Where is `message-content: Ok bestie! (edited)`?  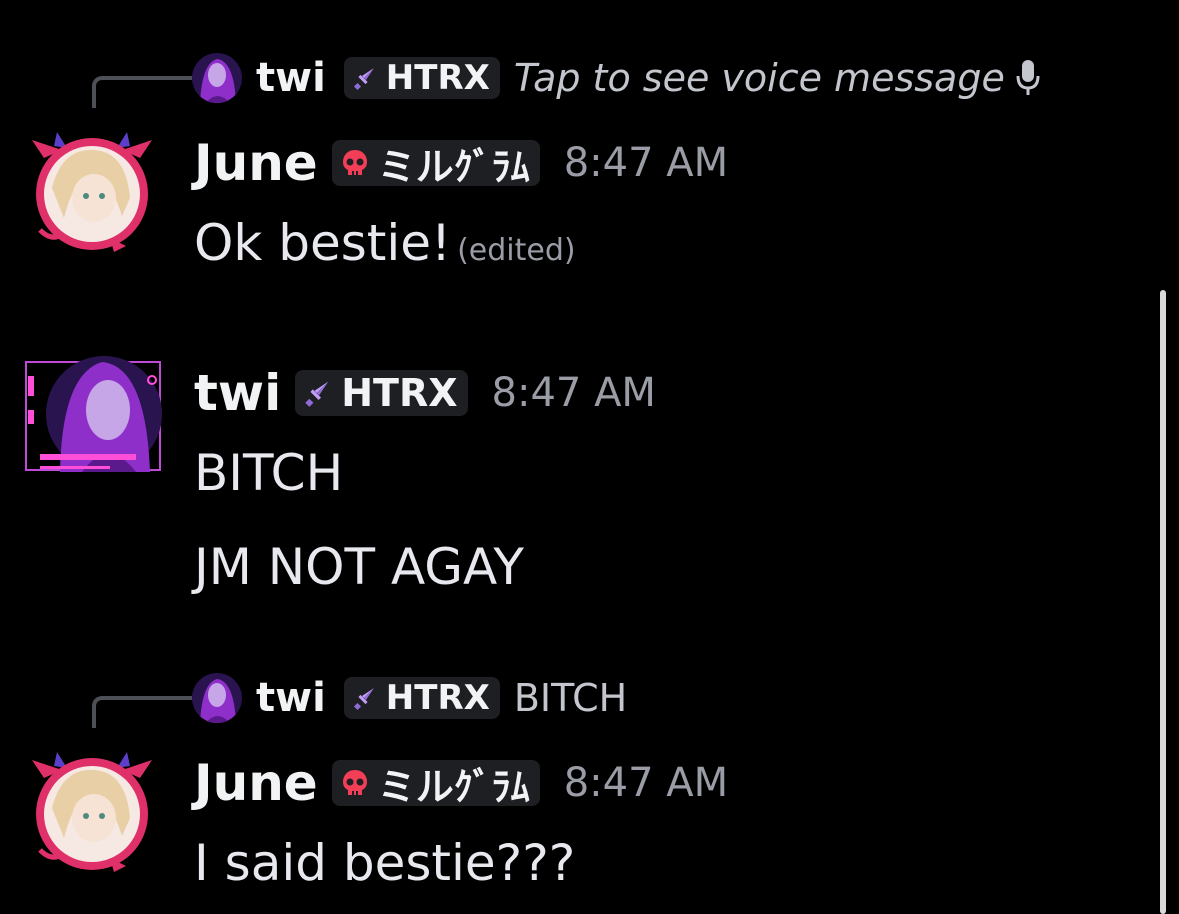 message-content: Ok bestie! (edited) is located at coordinates (385, 243).